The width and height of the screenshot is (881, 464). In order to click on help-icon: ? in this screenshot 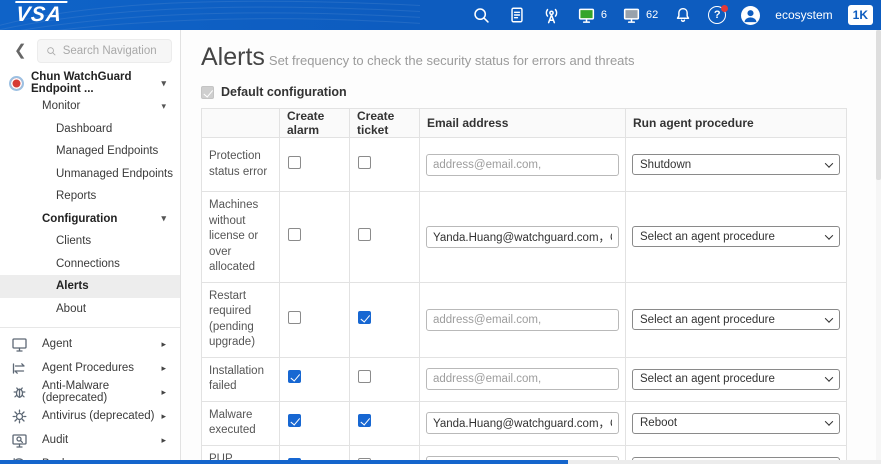, I will do `click(718, 14)`.